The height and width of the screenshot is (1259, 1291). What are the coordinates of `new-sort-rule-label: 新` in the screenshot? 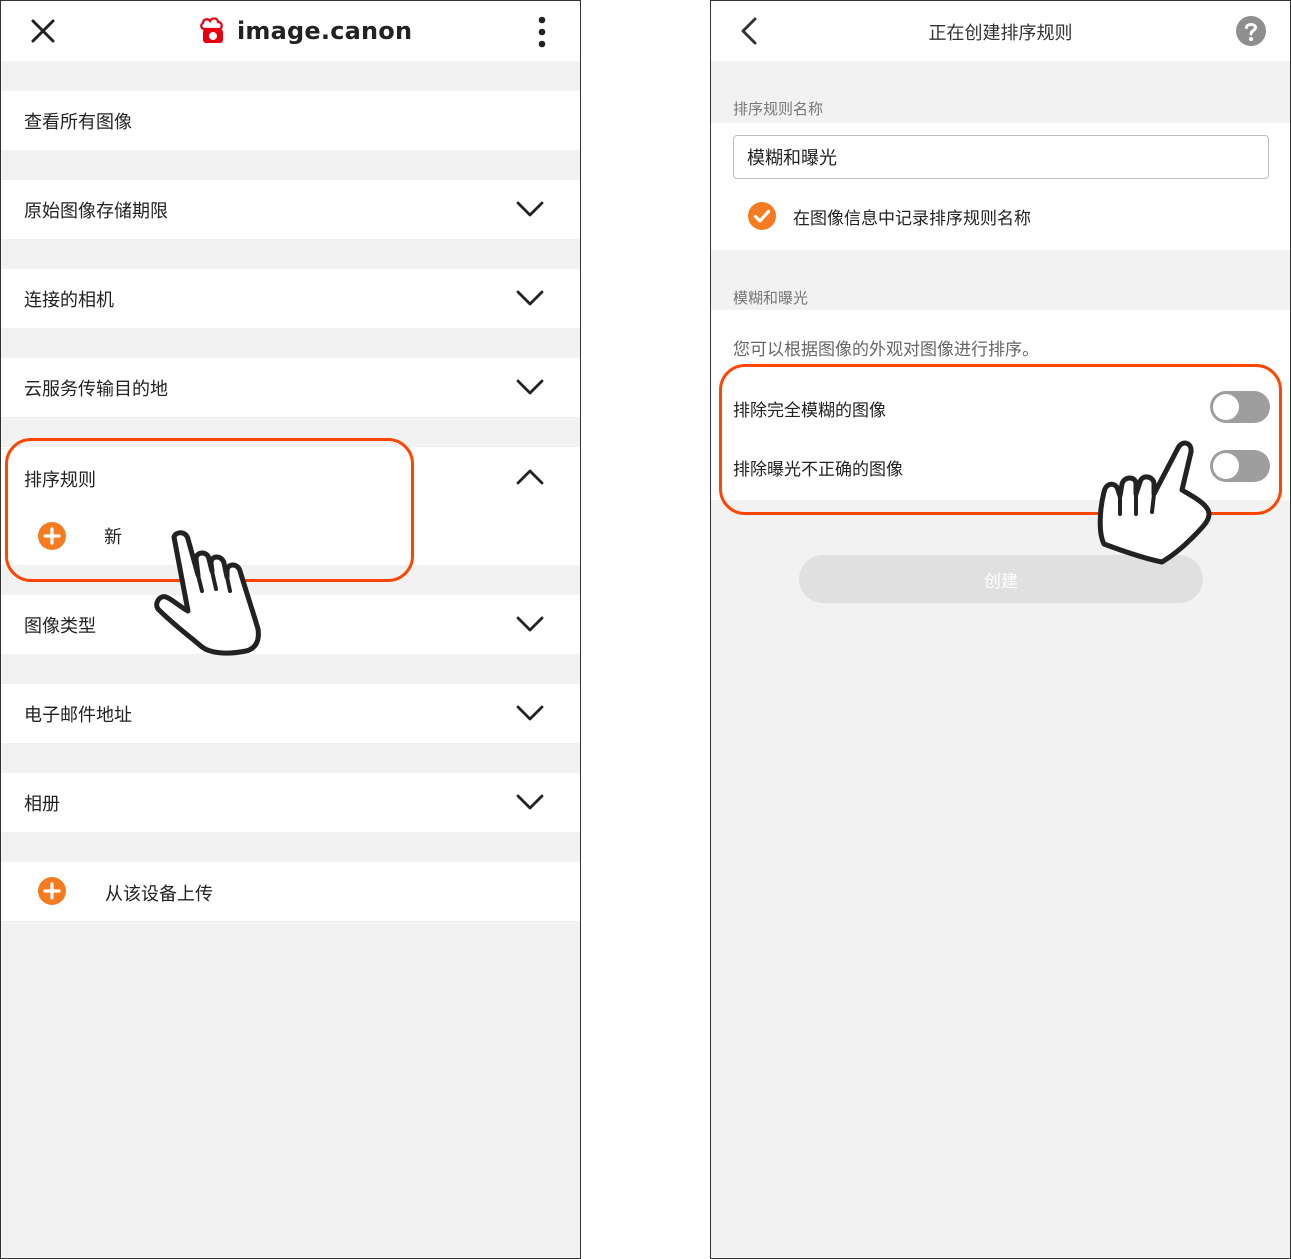 It's located at (113, 537).